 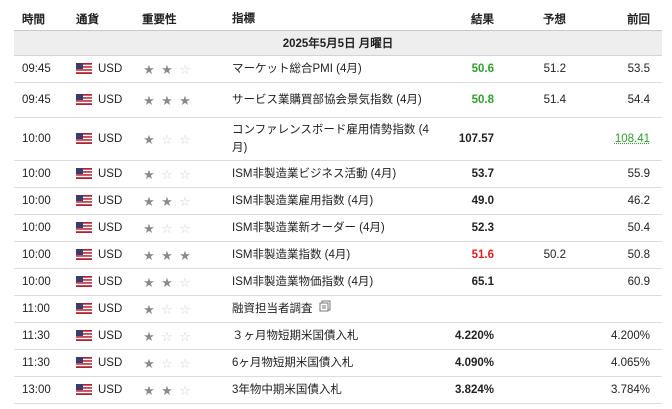 I want to click on header-actual: 結果, so click(x=463, y=19).